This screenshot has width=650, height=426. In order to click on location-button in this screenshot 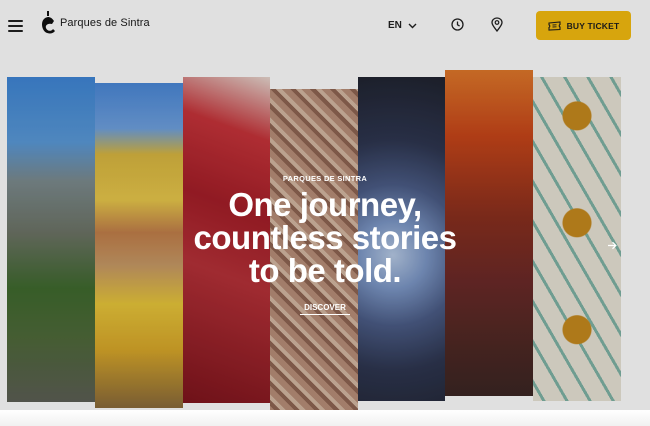, I will do `click(497, 27)`.